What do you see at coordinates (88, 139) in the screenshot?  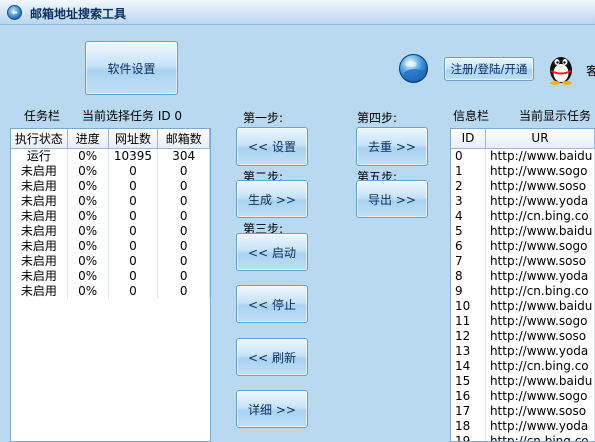 I see `task-column-header: 进度` at bounding box center [88, 139].